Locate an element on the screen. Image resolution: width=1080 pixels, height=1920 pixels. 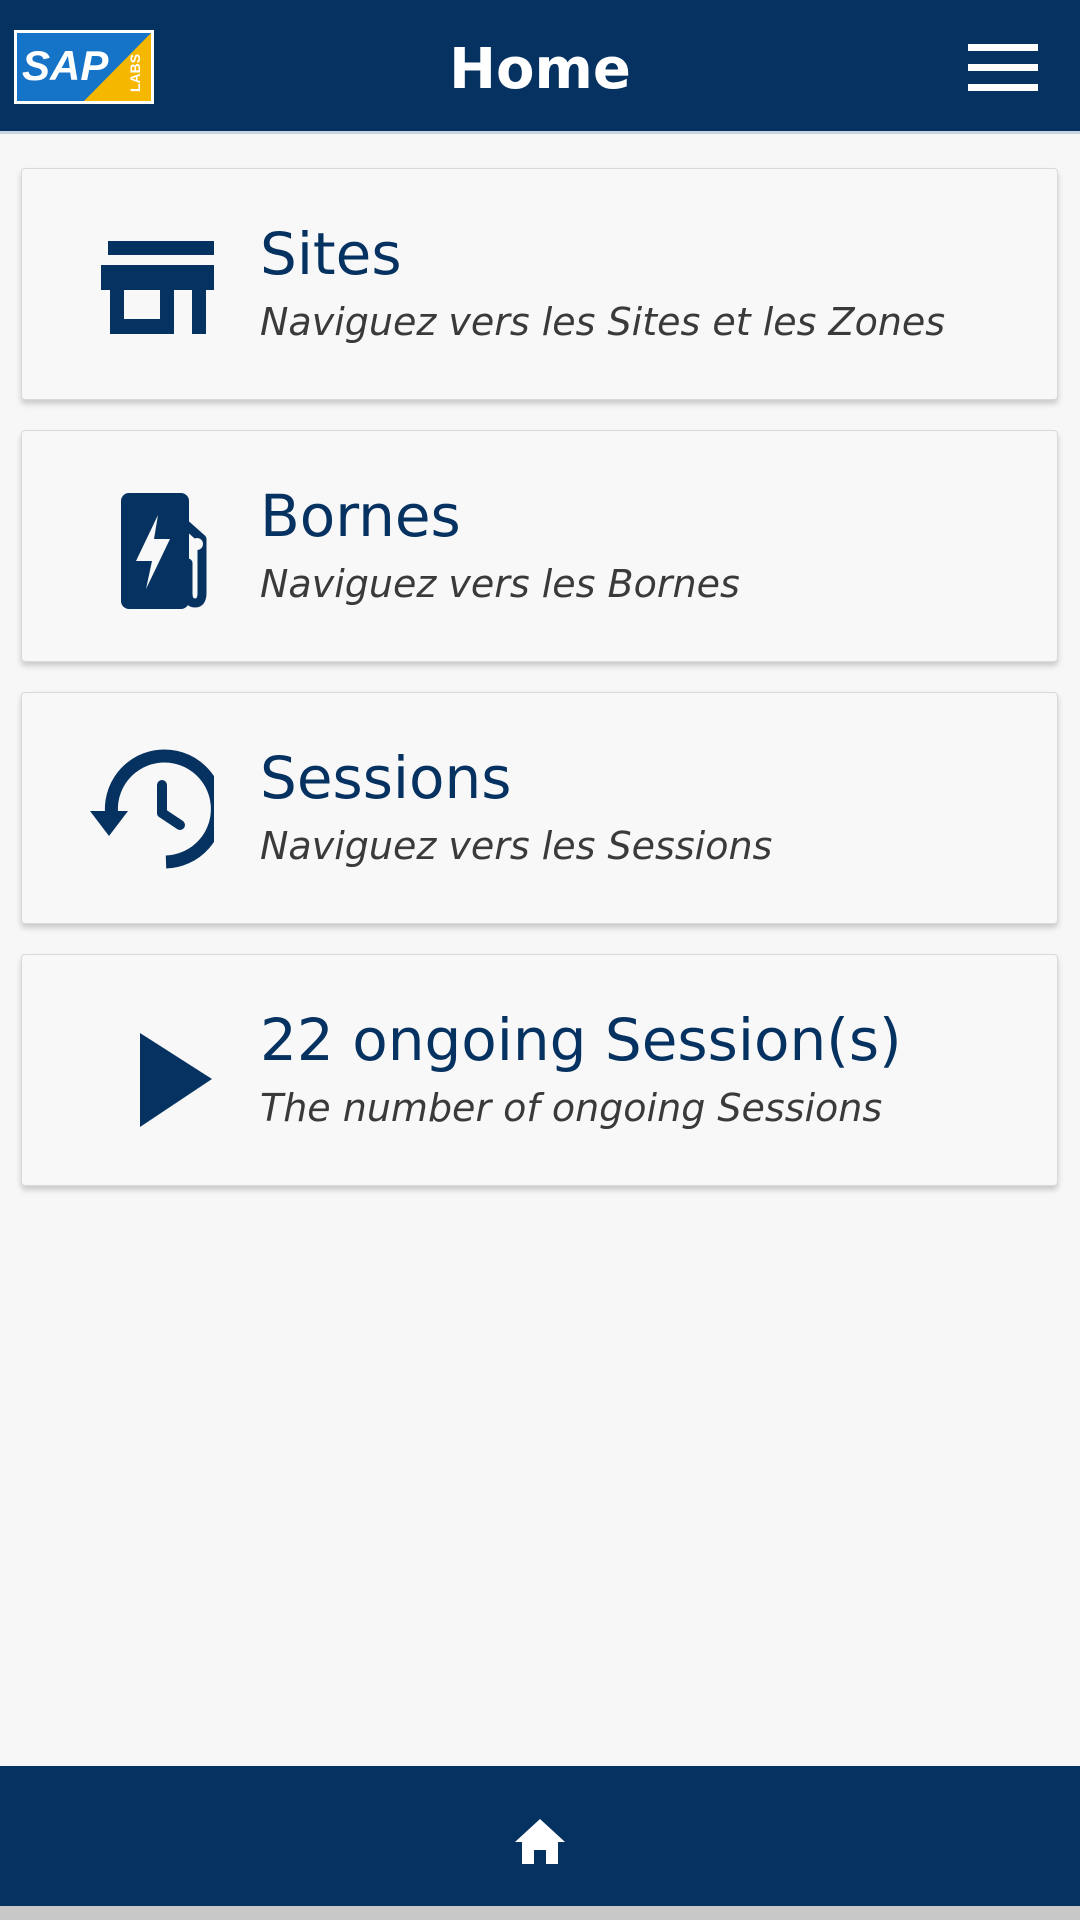
page-title: Home is located at coordinates (540, 69).